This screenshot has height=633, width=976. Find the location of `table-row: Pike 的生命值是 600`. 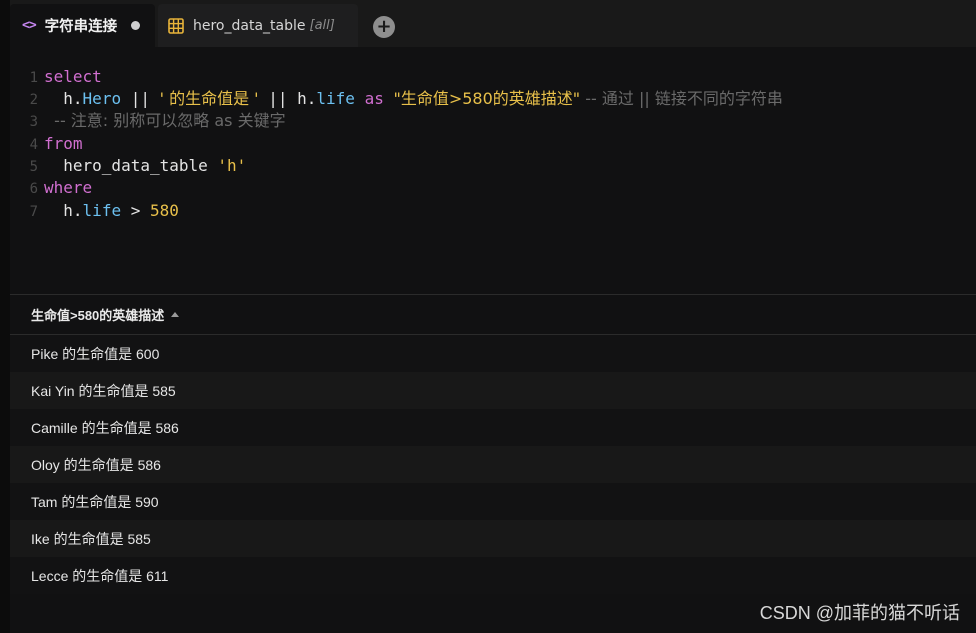

table-row: Pike 的生命值是 600 is located at coordinates (493, 353).